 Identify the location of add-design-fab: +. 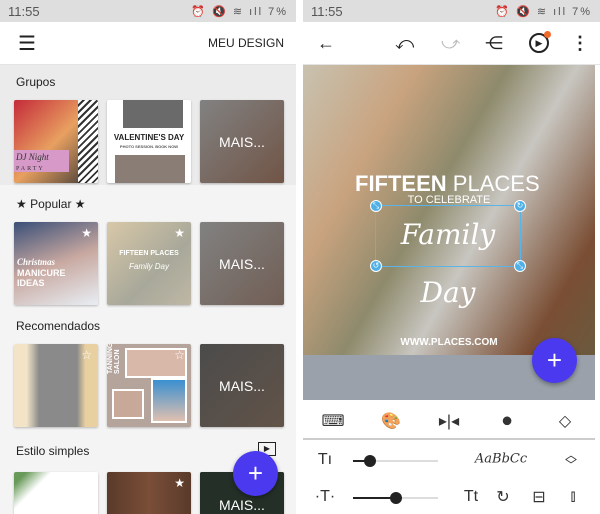
(255, 473).